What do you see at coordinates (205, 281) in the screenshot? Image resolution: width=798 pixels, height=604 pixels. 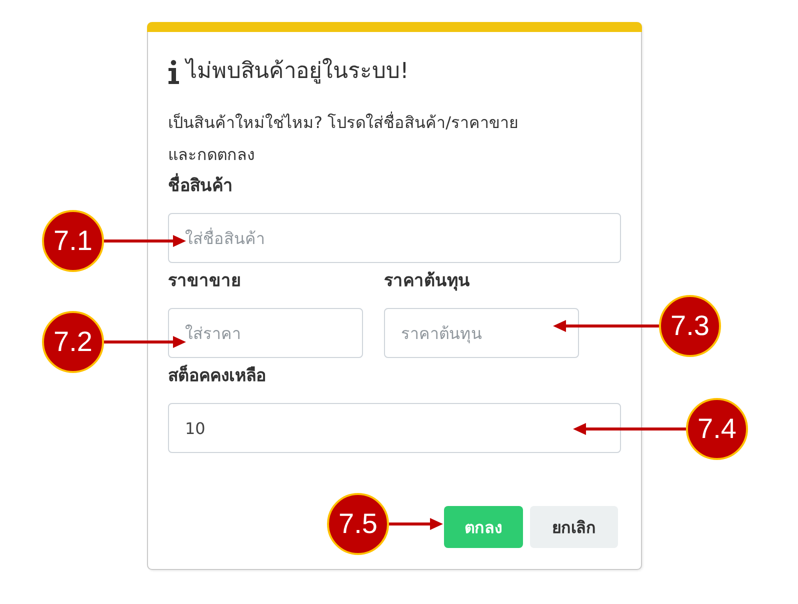 I see `field-label: ราขาขาย` at bounding box center [205, 281].